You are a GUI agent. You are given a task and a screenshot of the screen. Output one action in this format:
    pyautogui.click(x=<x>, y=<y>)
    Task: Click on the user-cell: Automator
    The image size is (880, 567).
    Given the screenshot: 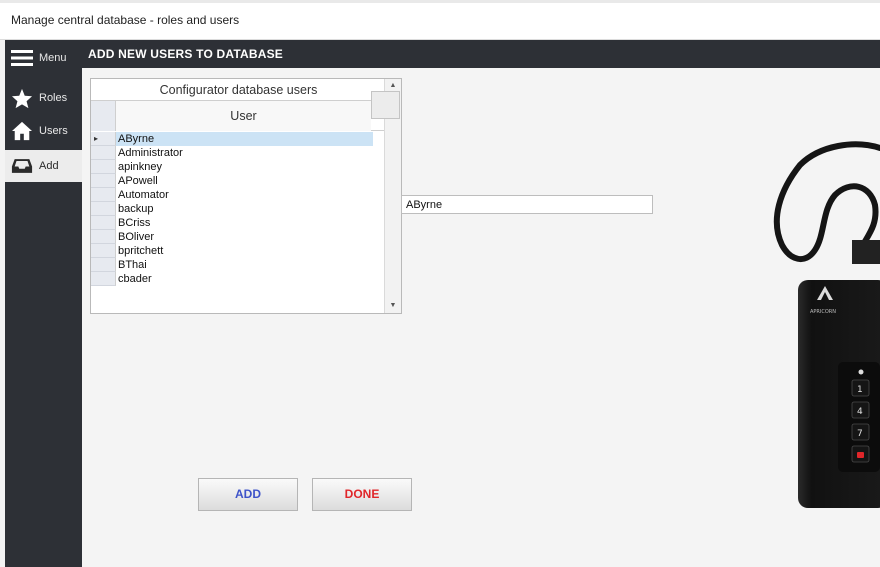 What is the action you would take?
    pyautogui.click(x=244, y=195)
    